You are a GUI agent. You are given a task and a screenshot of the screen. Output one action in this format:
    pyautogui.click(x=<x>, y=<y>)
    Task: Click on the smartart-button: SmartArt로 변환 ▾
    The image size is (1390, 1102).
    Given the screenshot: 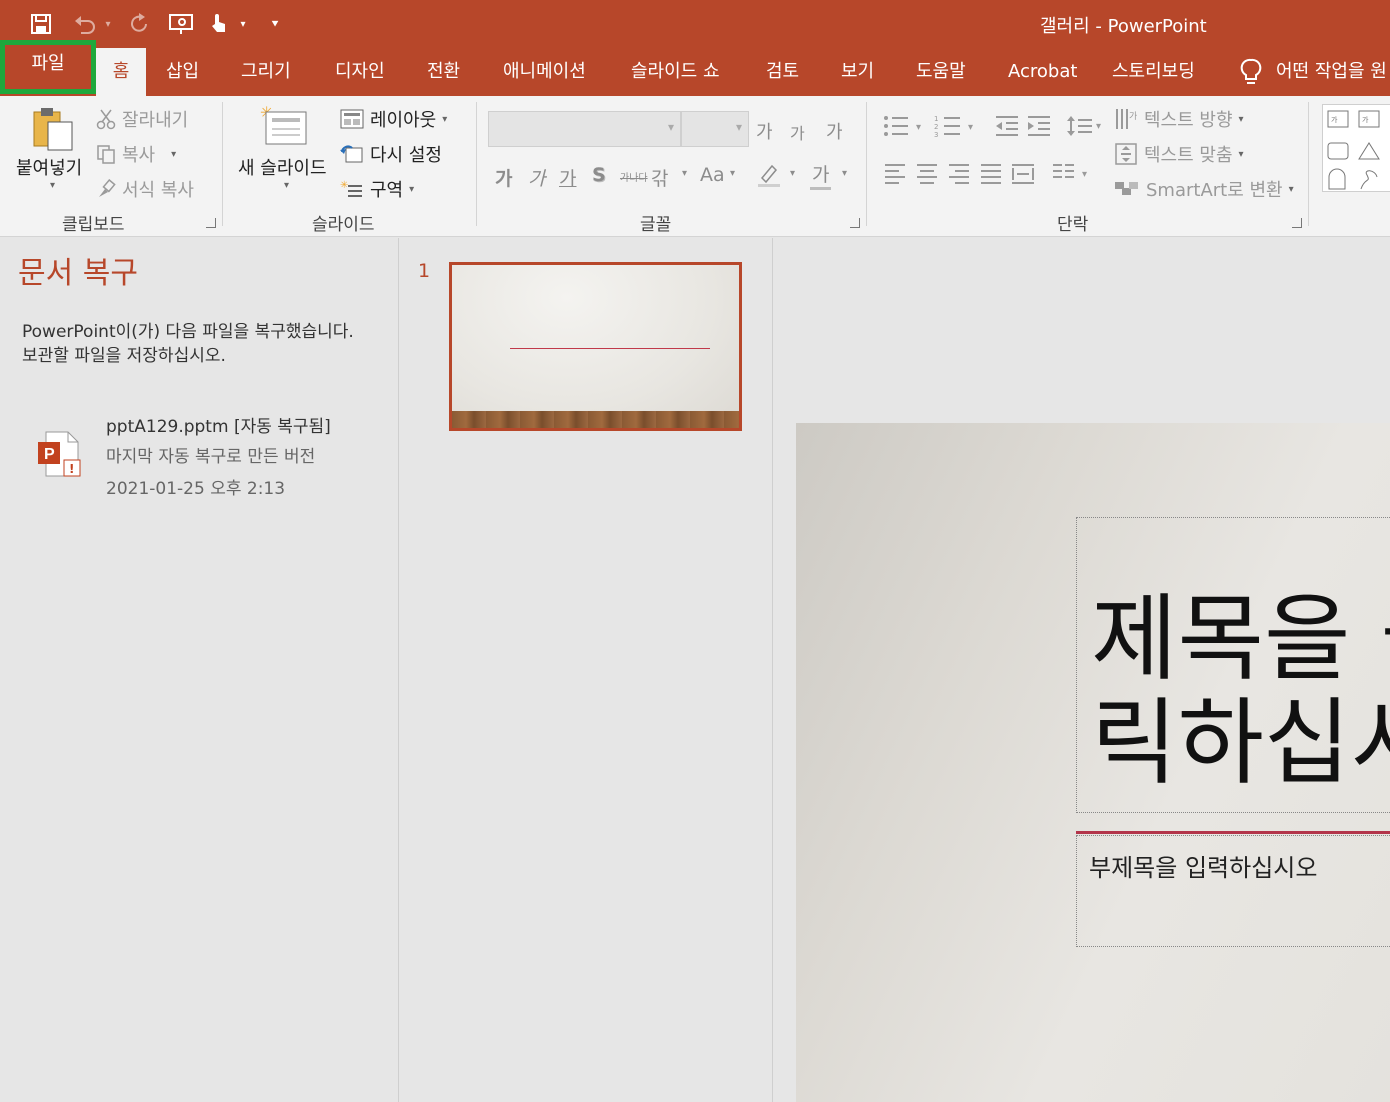 What is the action you would take?
    pyautogui.click(x=1204, y=189)
    